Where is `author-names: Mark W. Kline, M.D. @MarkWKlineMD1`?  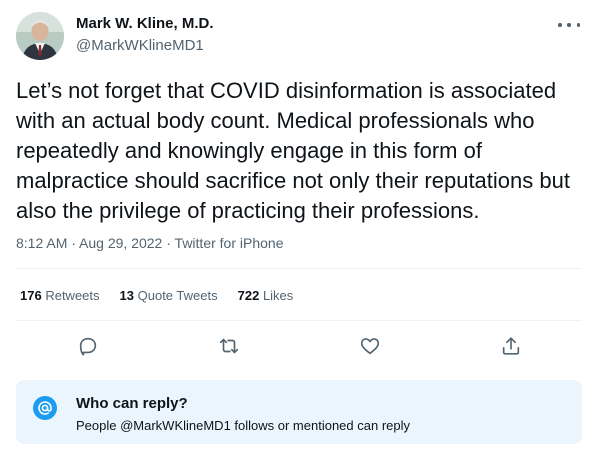
author-names: Mark W. Kline, M.D. @MarkWKlineMD1 is located at coordinates (145, 35).